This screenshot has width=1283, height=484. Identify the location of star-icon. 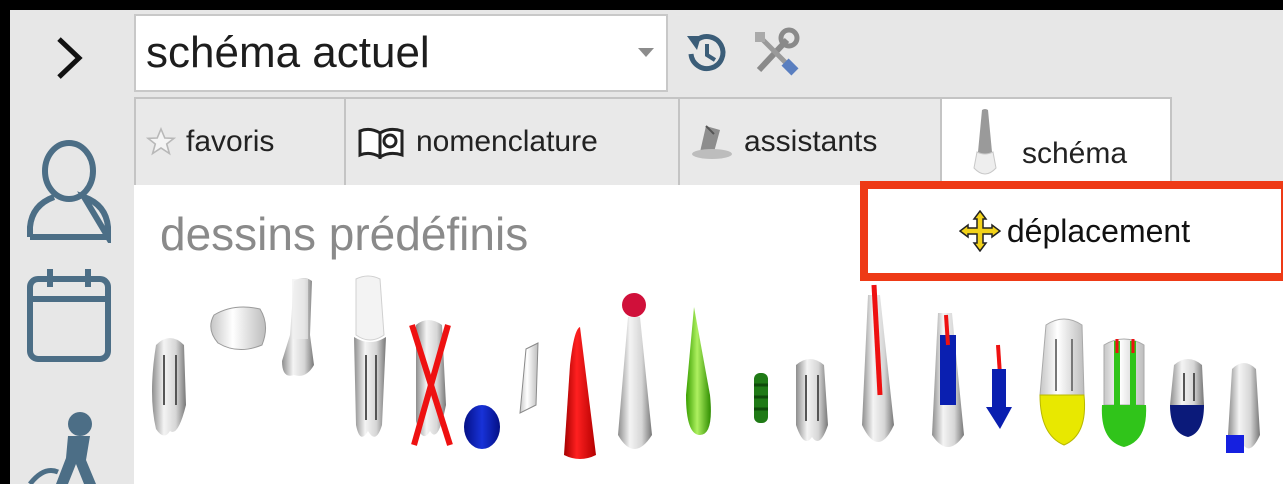
(161, 141).